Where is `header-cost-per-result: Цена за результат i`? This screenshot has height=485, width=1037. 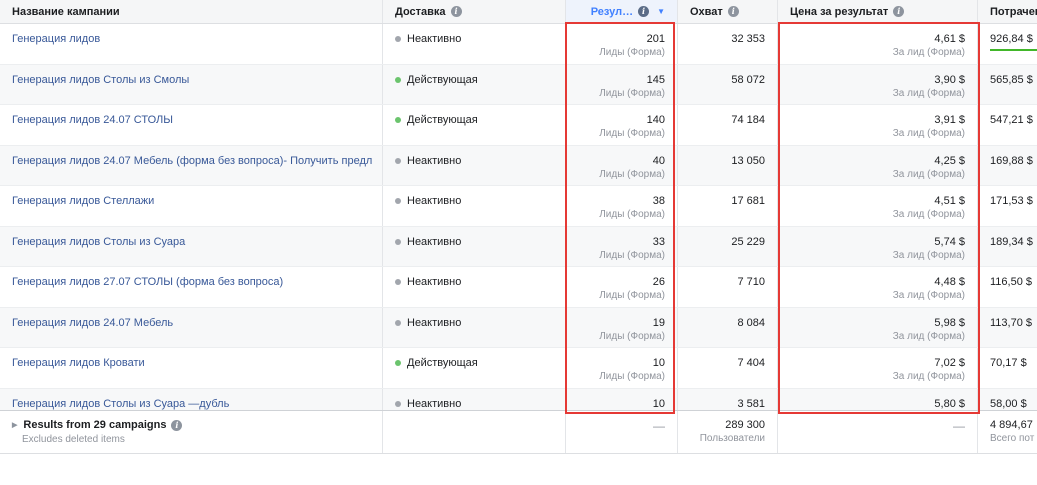
header-cost-per-result: Цена за результат i is located at coordinates (877, 11).